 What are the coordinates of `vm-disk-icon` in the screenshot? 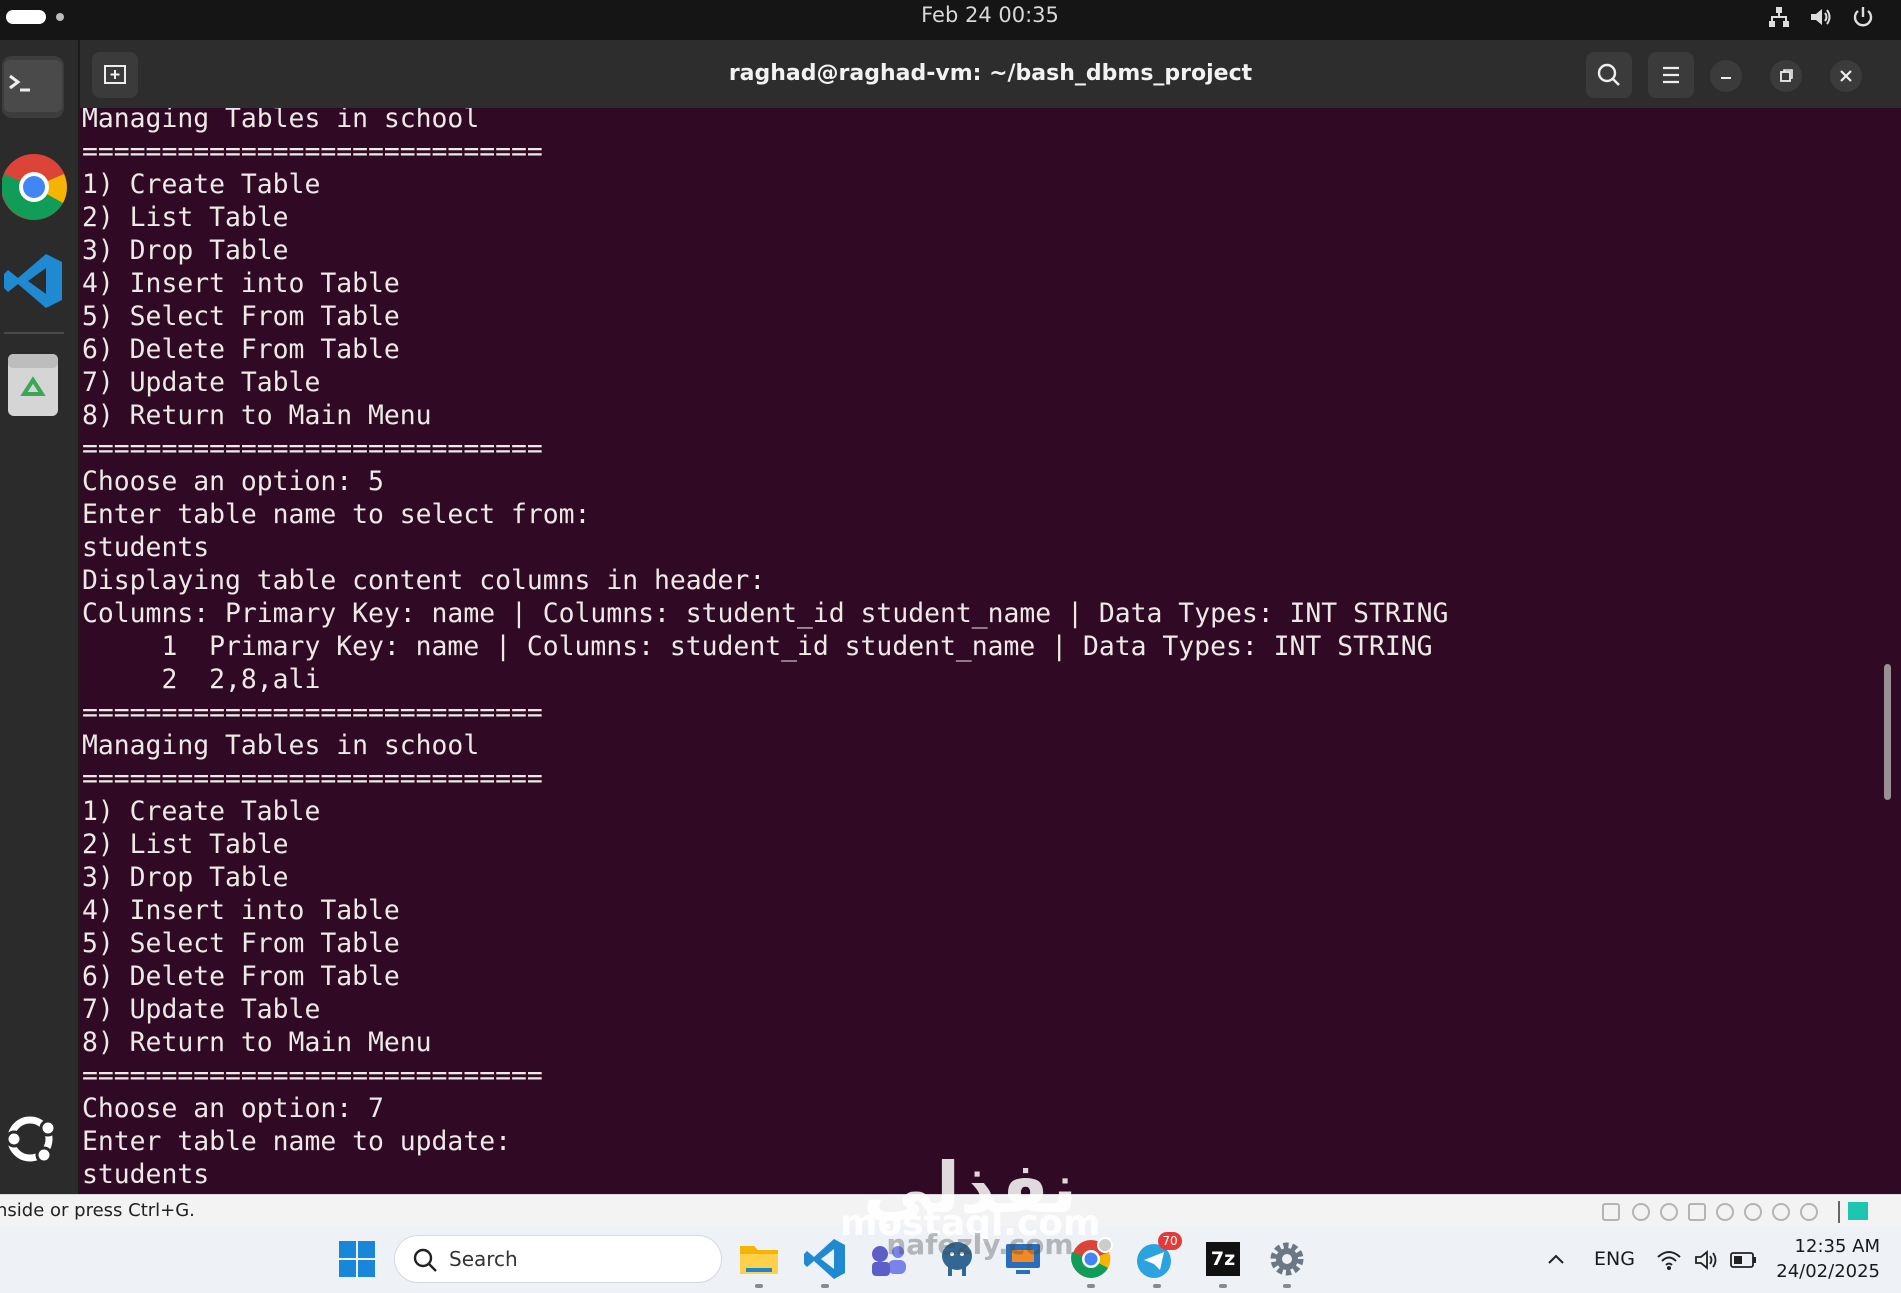 It's located at (1611, 1212).